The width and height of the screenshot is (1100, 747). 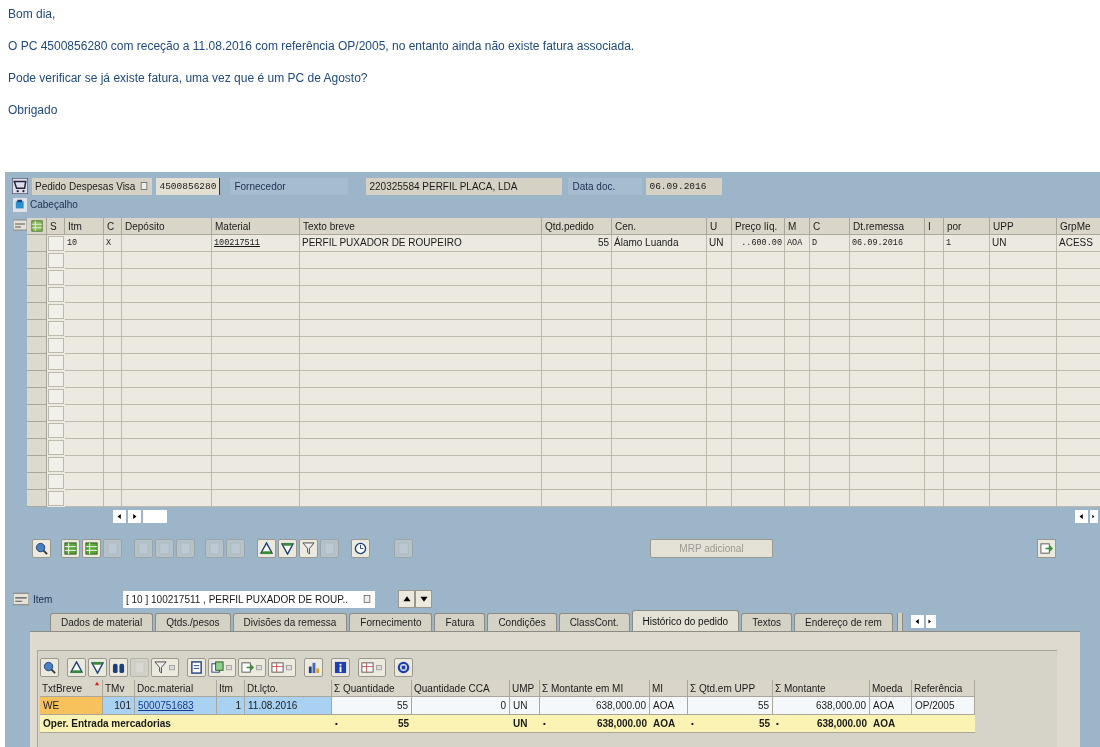 I want to click on tab: Endereço de rem, so click(x=843, y=622).